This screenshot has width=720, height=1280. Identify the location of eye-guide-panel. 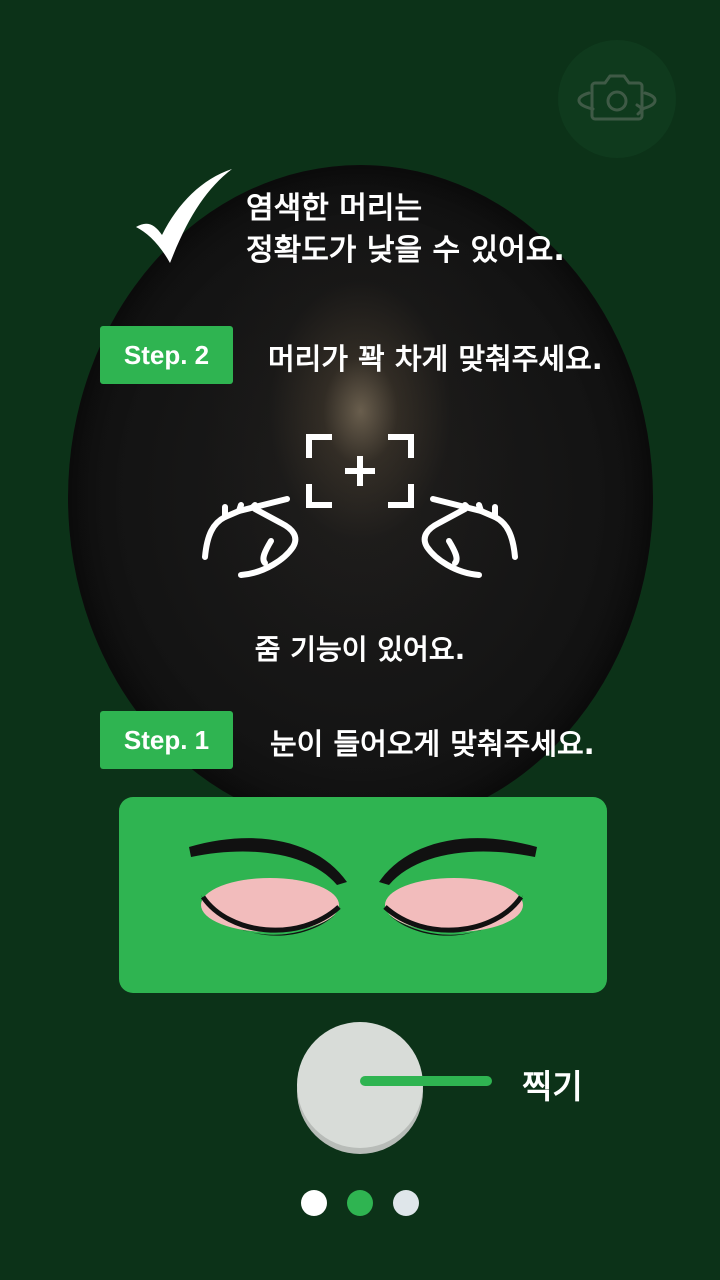
(363, 895).